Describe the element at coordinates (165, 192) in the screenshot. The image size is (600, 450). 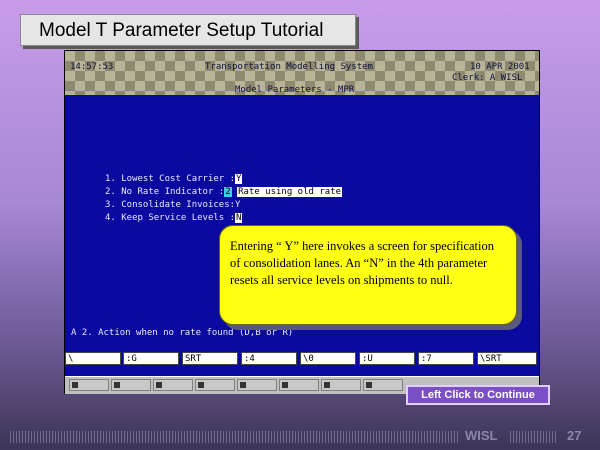
I see `param-label: 2. No Rate Indicator :` at that location.